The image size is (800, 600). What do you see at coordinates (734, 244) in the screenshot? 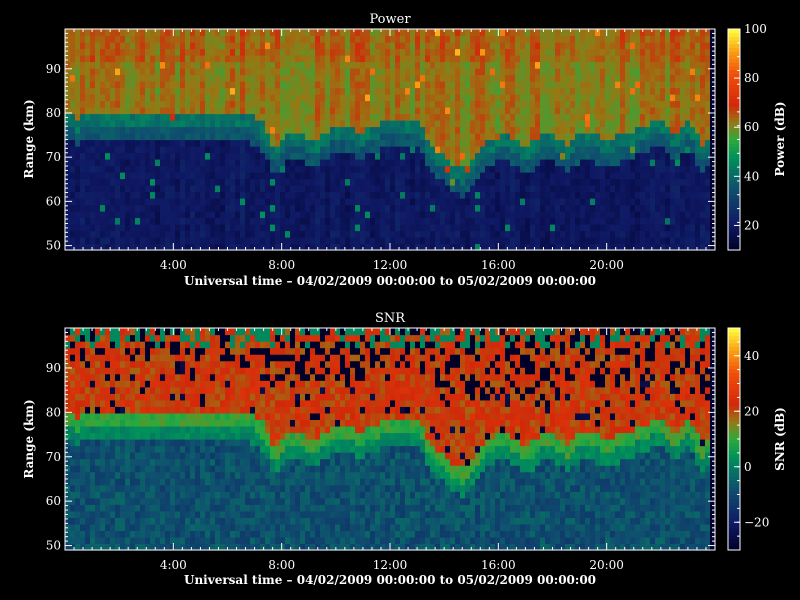
I see `power-colorbar-segment` at bounding box center [734, 244].